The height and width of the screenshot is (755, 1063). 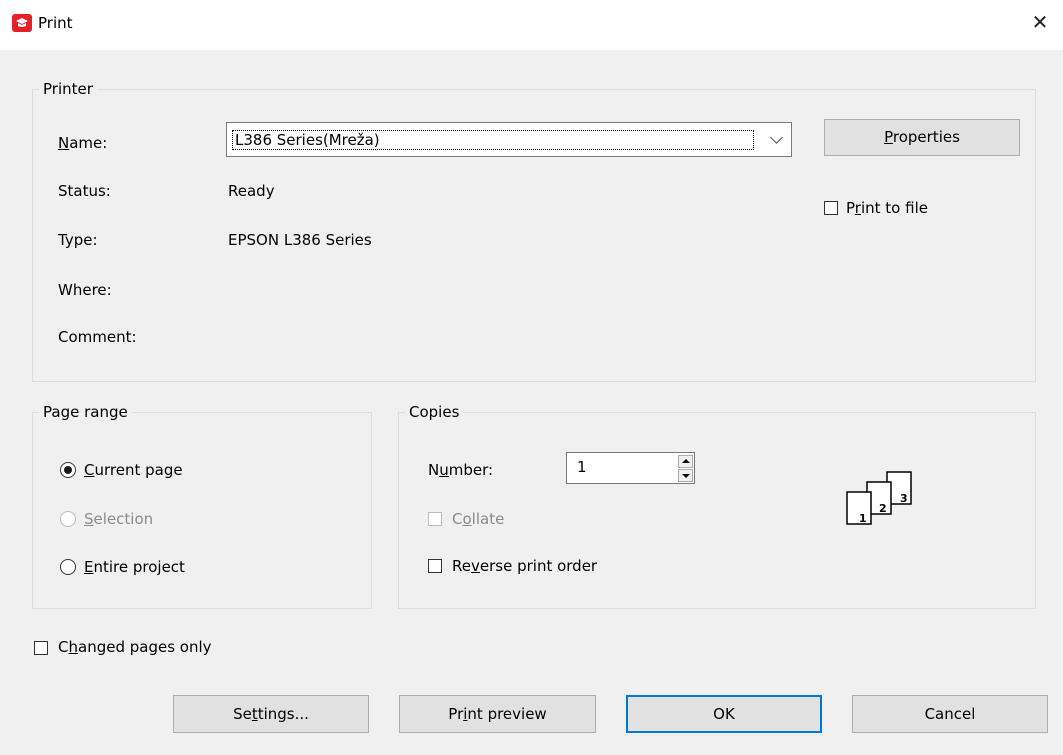 I want to click on properties-button: Properties, so click(x=922, y=137).